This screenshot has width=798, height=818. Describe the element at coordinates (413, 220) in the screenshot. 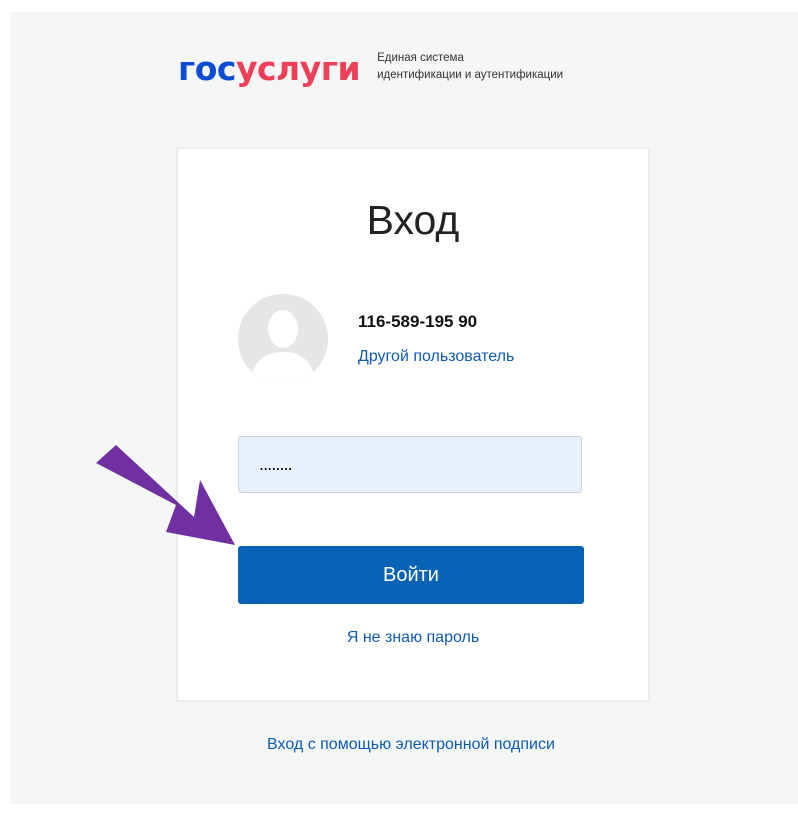

I see `page-title: Вход` at that location.